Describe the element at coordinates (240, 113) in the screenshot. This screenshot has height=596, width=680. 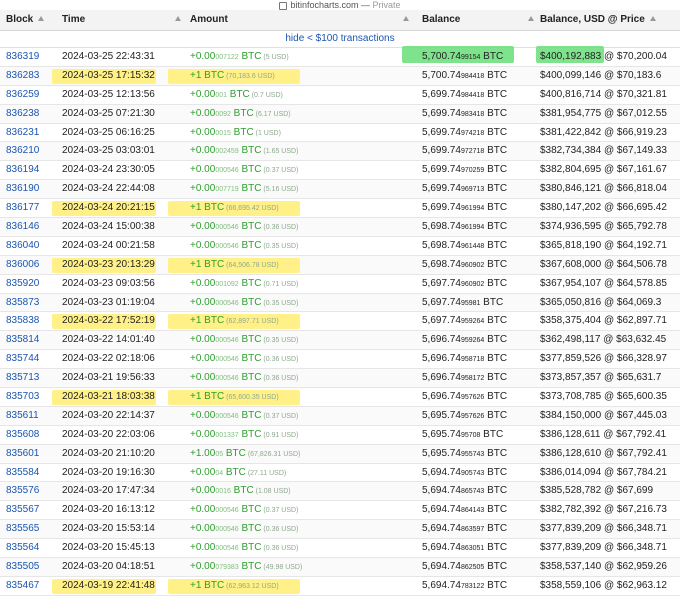
I see `amount-cell: +0.000092 BTC (6.17 USD)` at that location.